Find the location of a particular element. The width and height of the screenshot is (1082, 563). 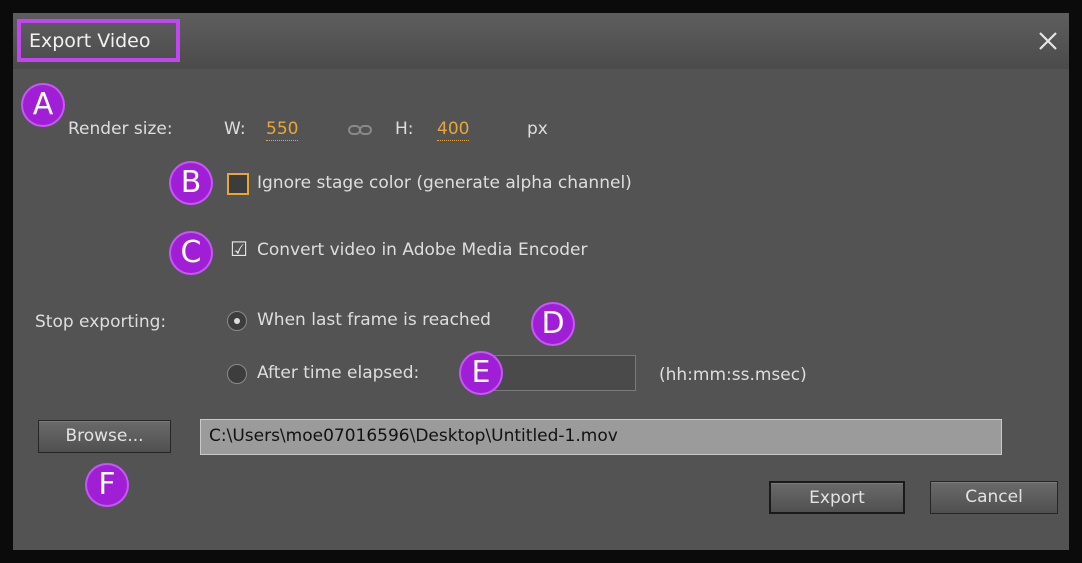

render-size-label: Render size: is located at coordinates (120, 129).